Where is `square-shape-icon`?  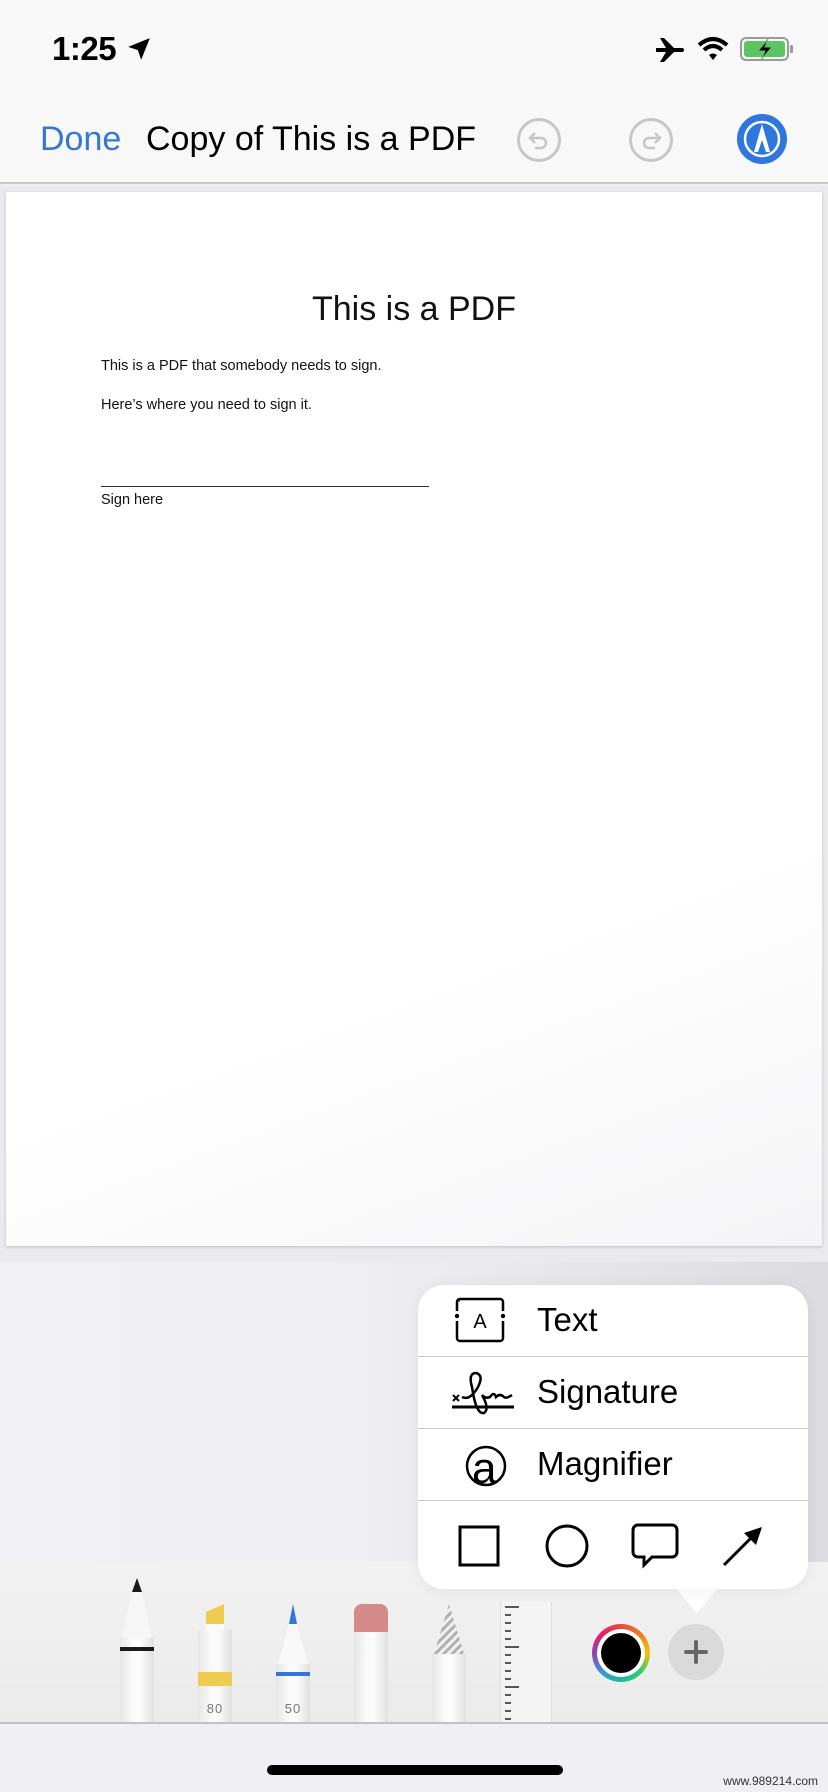 square-shape-icon is located at coordinates (479, 1546).